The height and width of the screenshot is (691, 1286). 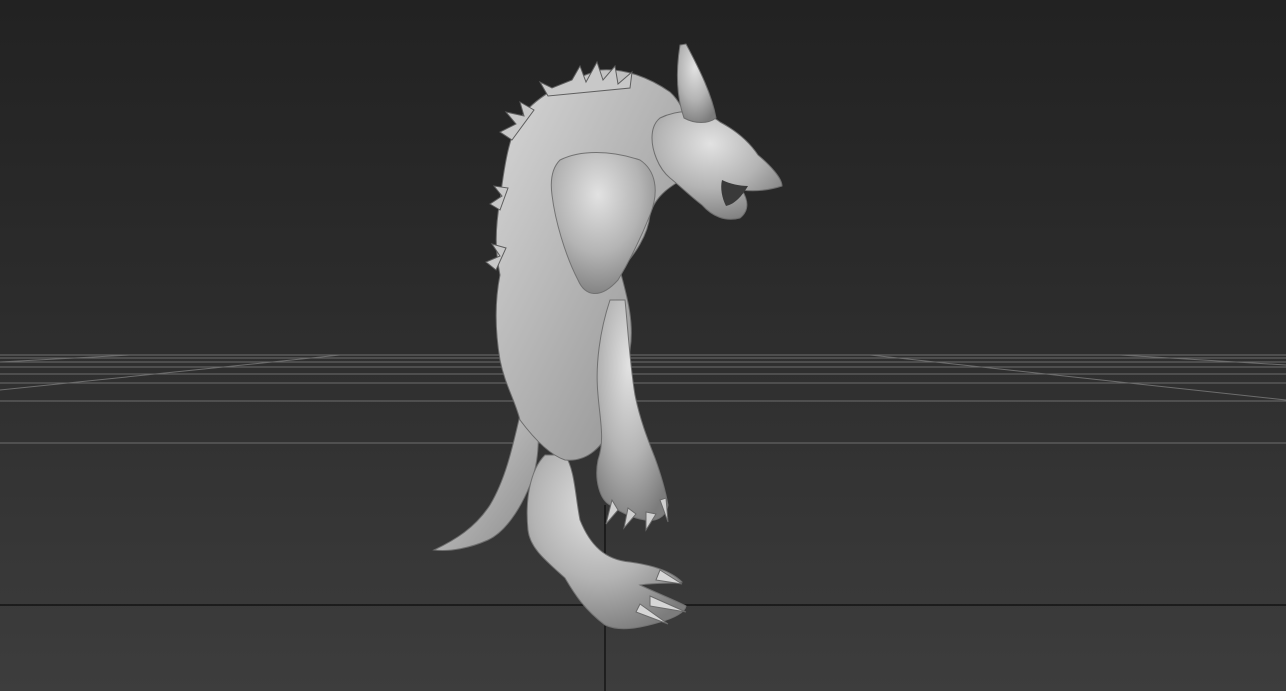 I want to click on head, so click(x=717, y=165).